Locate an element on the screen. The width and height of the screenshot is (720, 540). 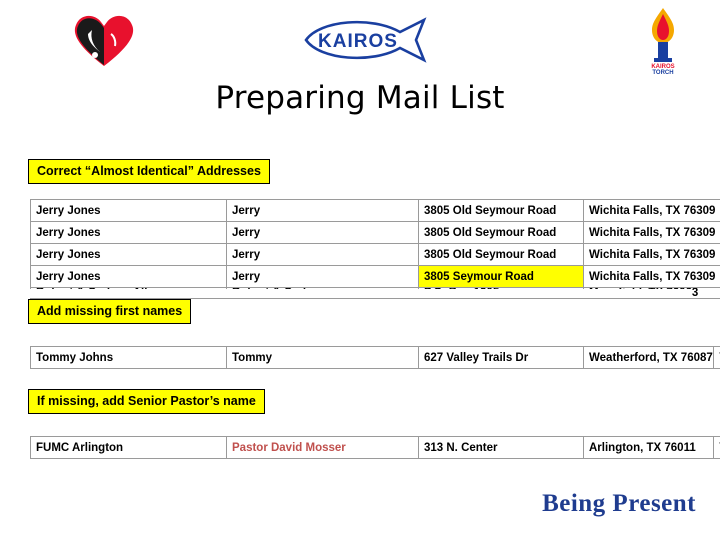
footer-text: Being Present is located at coordinates (619, 503).